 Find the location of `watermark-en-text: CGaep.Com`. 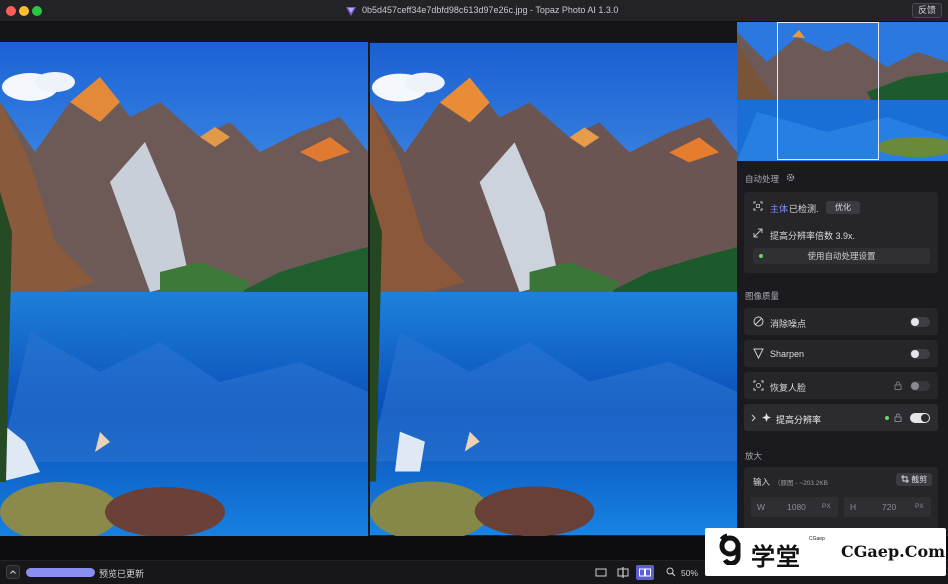

watermark-en-text: CGaep.Com is located at coordinates (893, 551).